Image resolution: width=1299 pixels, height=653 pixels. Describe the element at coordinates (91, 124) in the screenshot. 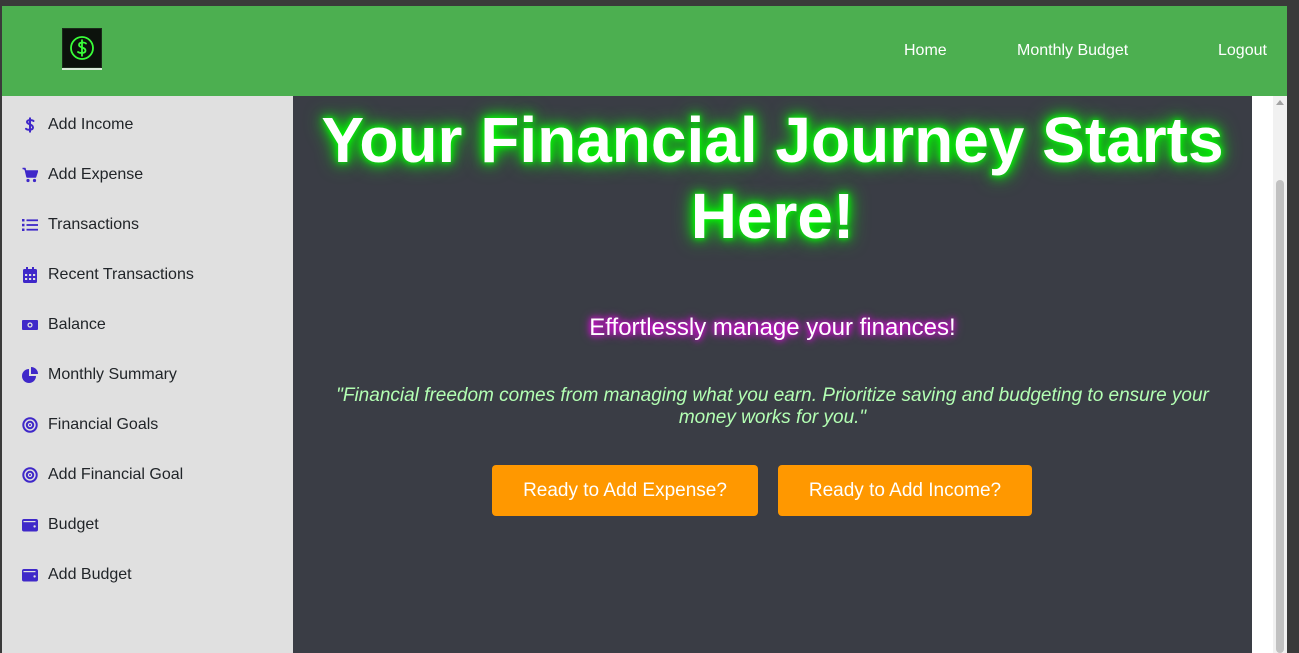

I see `sidebar-item-label: Add Income` at that location.